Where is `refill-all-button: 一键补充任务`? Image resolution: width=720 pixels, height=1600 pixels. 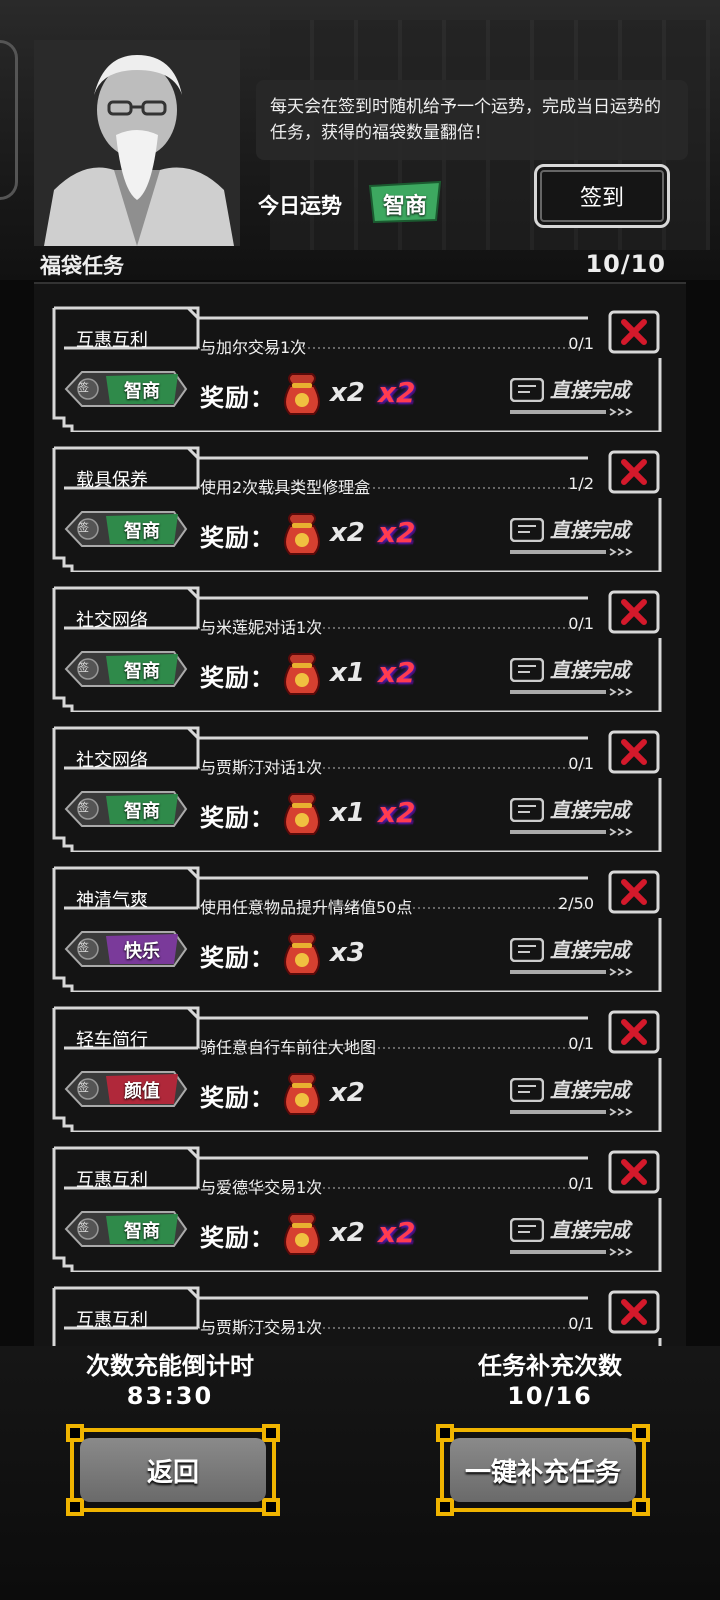
refill-all-button: 一键补充任务 is located at coordinates (543, 1470).